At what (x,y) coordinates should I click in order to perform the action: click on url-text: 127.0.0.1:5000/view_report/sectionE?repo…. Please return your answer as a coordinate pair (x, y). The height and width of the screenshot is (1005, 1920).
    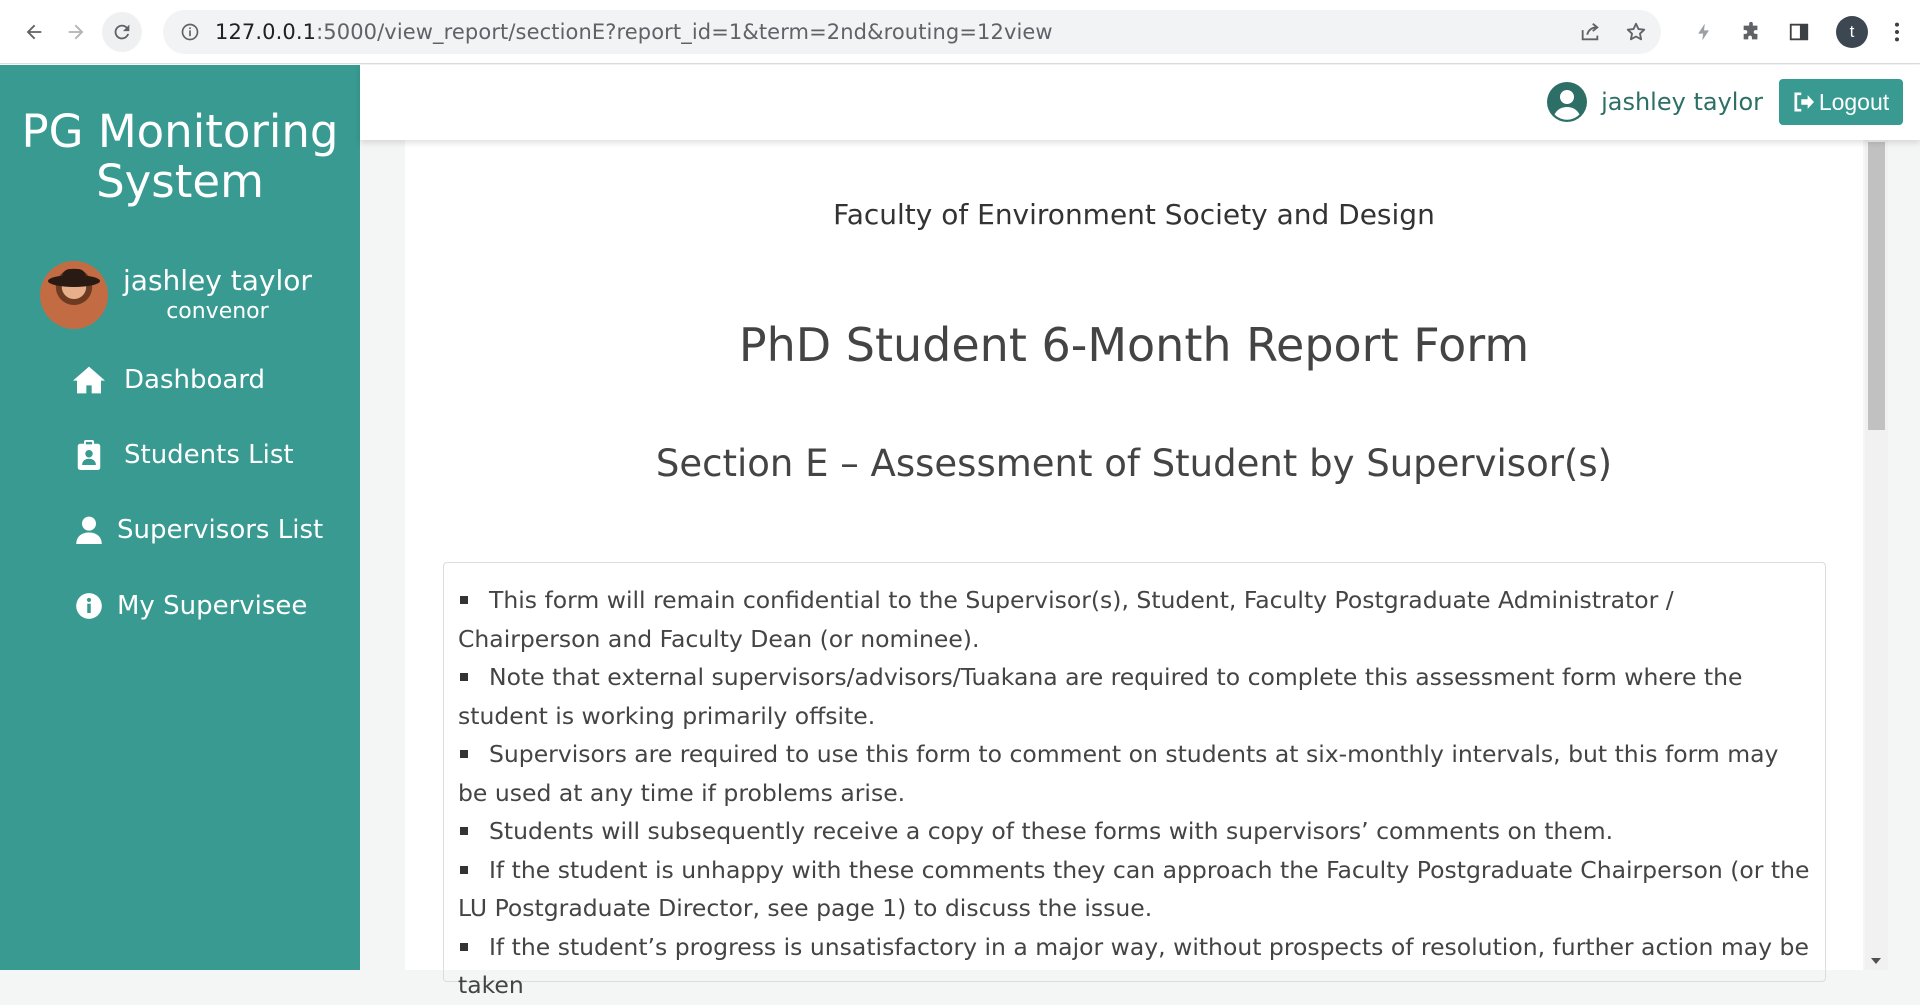
    Looking at the image, I should click on (634, 32).